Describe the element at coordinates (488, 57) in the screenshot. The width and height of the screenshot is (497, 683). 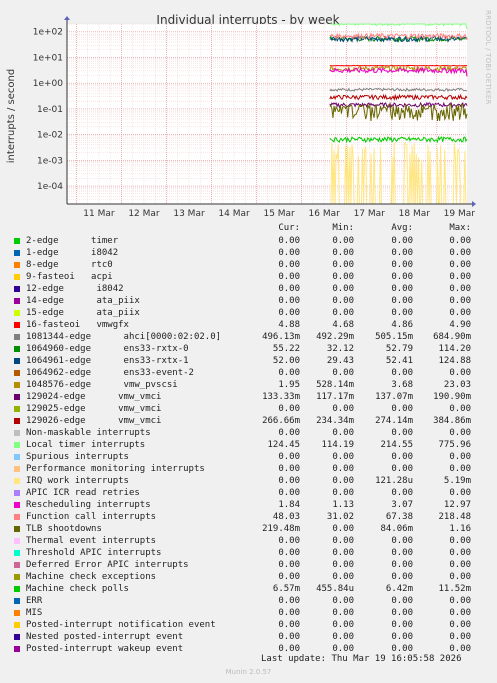
I see `rrdtool-credit: RRDTOOL / TOBI OETIKER` at that location.